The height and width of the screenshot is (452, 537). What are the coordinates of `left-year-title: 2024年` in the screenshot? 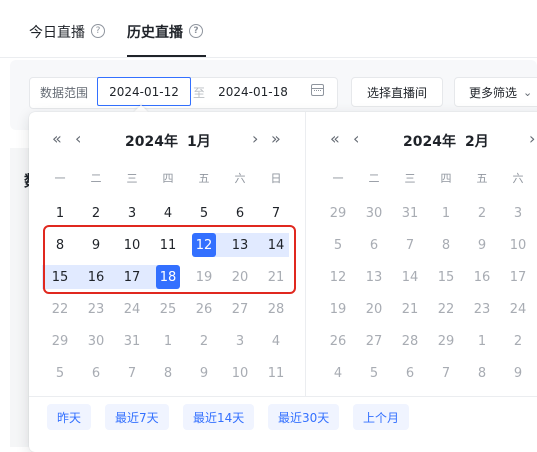 It's located at (151, 141).